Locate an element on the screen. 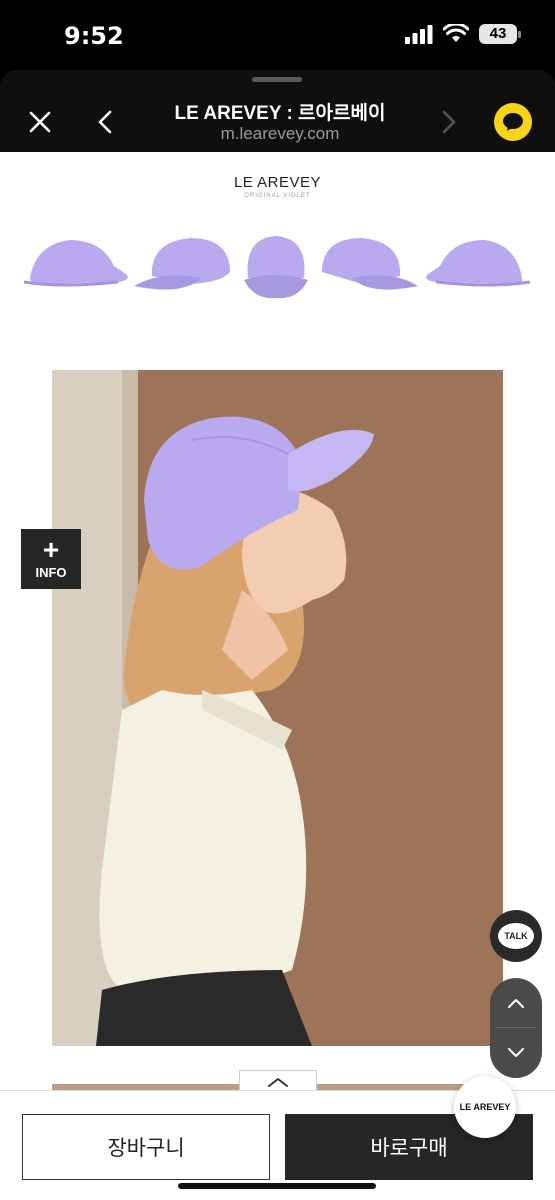  battery-indicator: 43 is located at coordinates (500, 34).